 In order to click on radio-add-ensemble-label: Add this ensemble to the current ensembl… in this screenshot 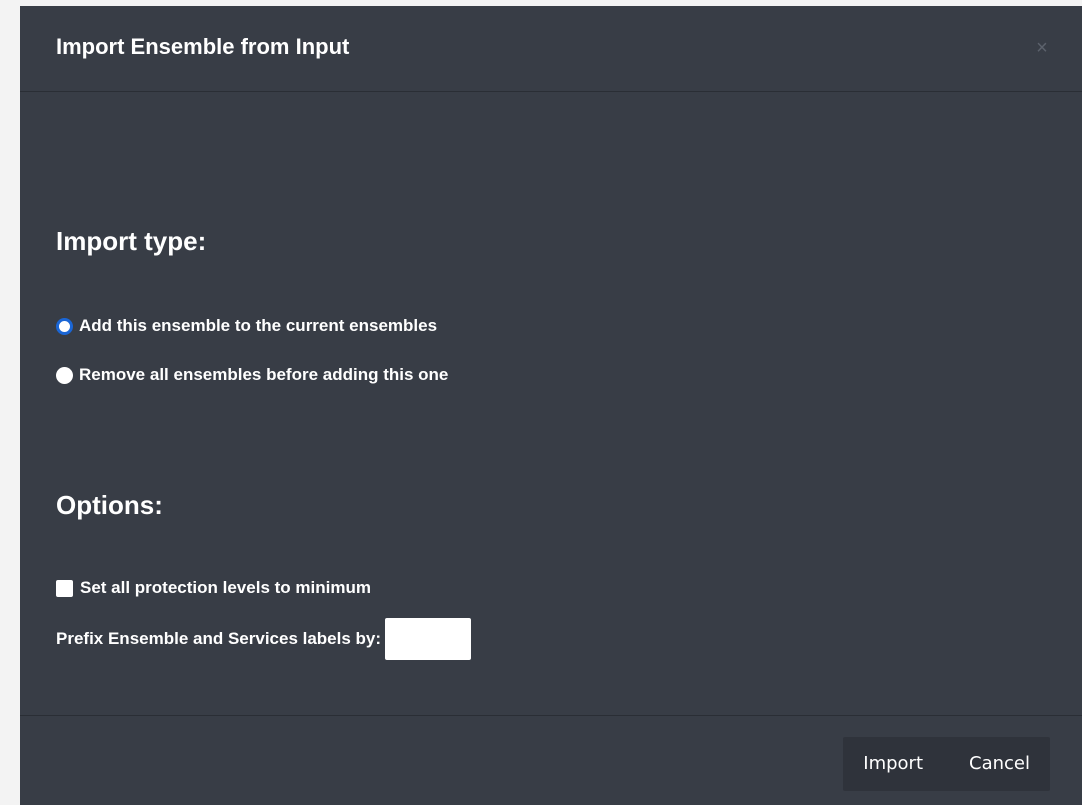, I will do `click(258, 325)`.